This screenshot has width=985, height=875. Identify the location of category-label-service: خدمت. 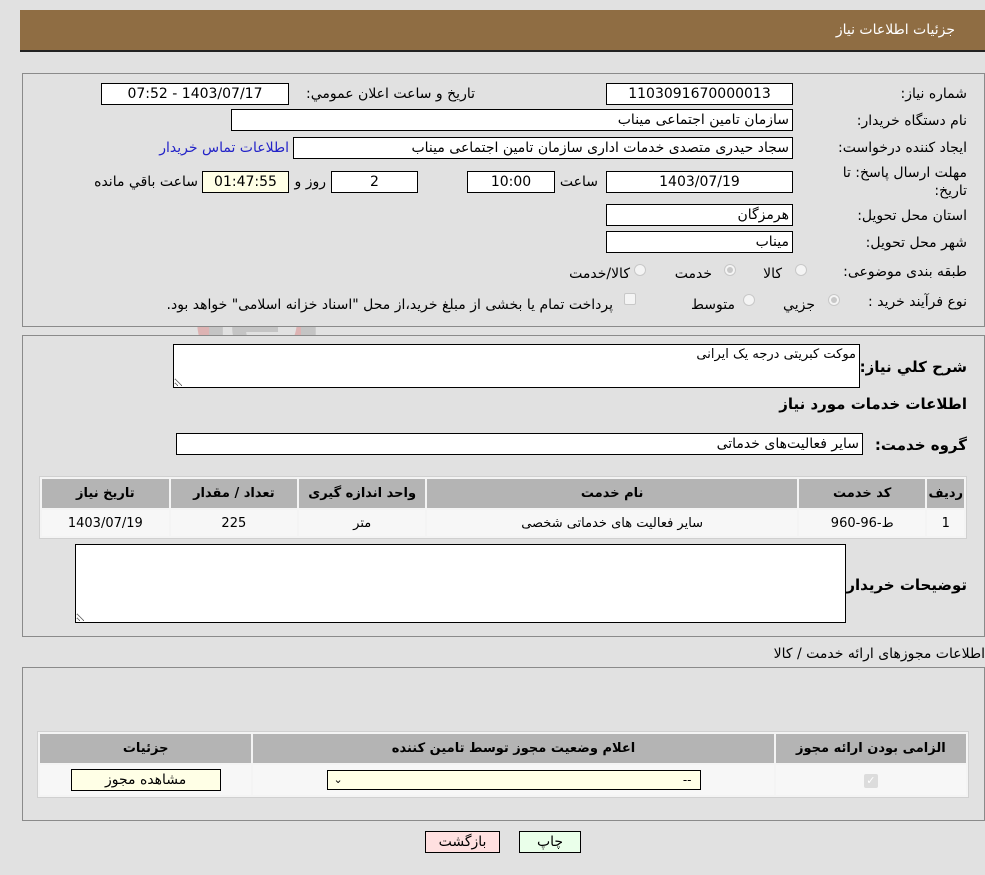
(693, 274).